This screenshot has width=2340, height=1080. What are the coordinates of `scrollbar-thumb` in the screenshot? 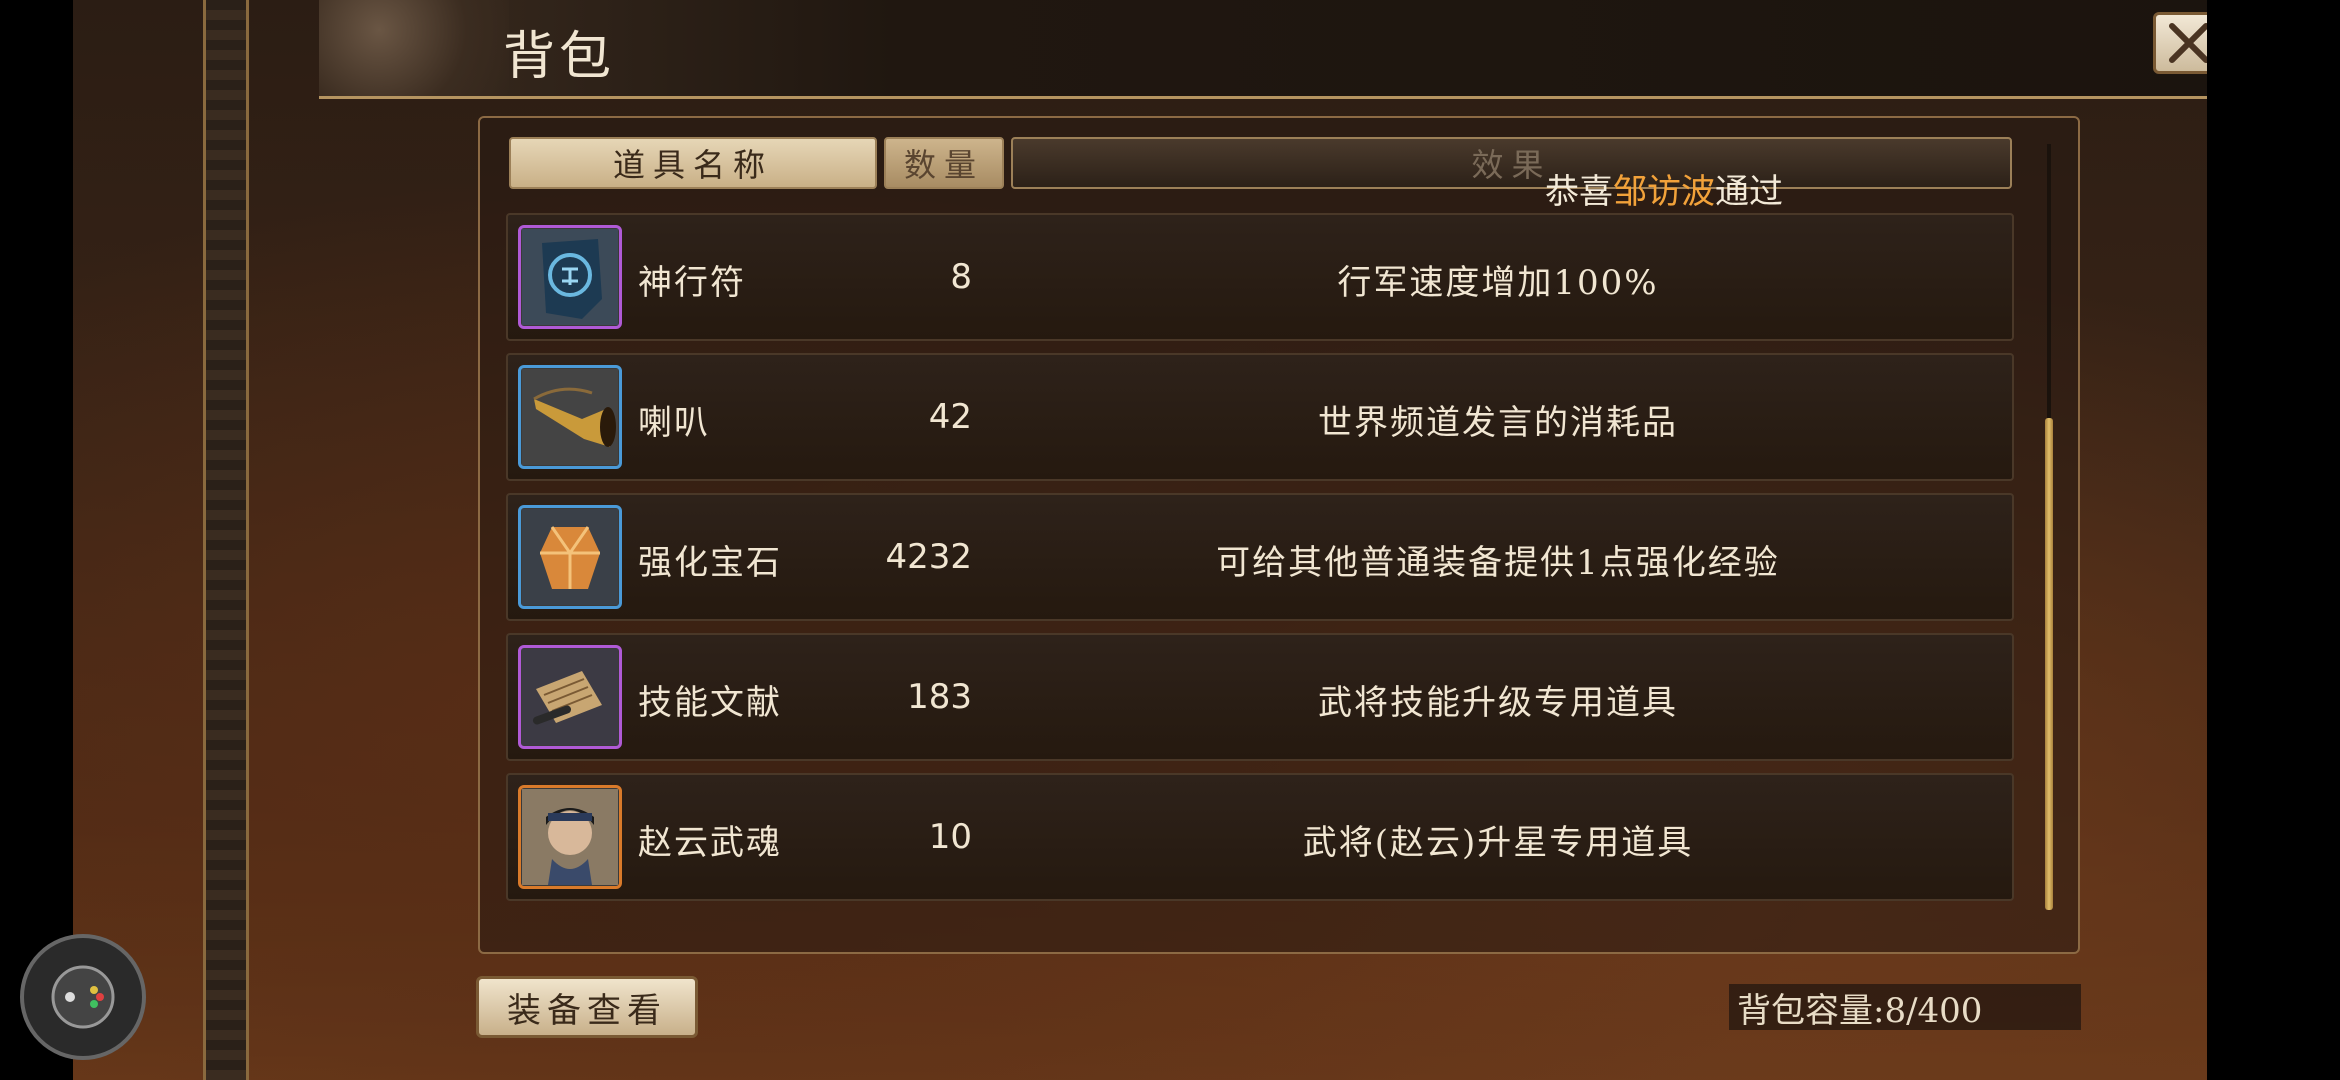 It's located at (2049, 664).